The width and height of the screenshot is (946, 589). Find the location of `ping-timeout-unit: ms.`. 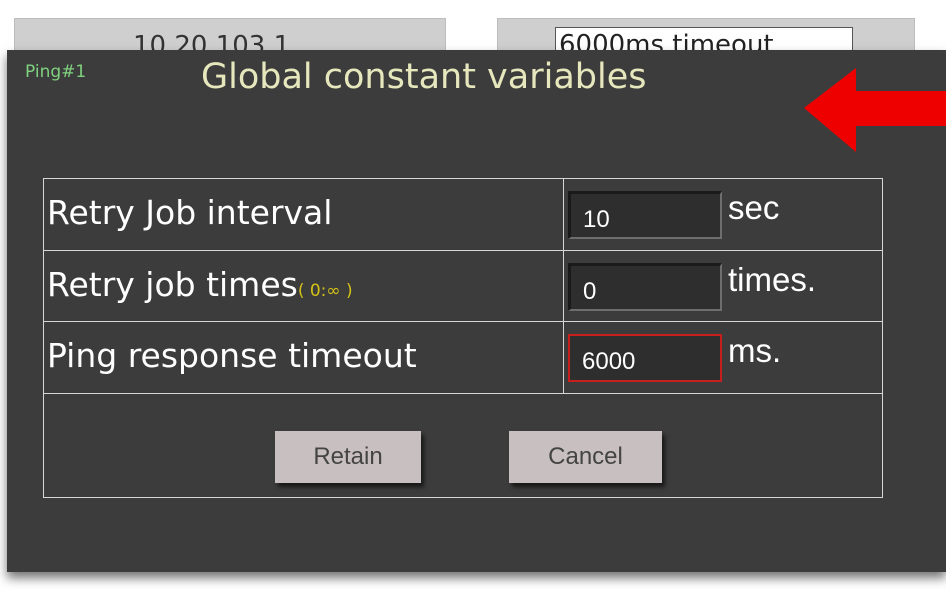

ping-timeout-unit: ms. is located at coordinates (755, 350).